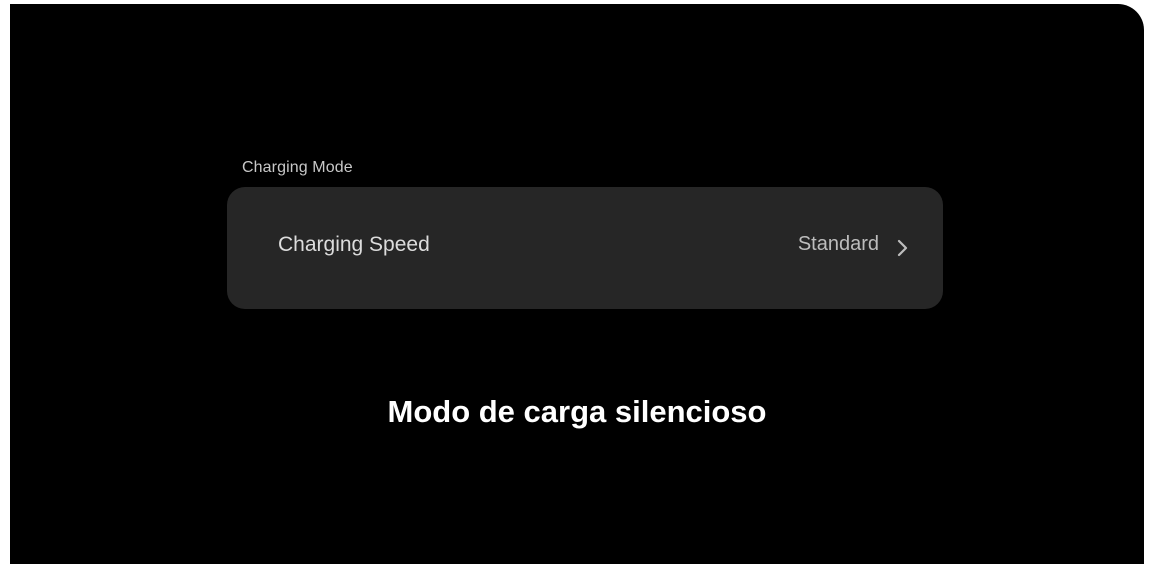 The image size is (1152, 564). I want to click on caption-text: Modo de carga silencioso, so click(577, 411).